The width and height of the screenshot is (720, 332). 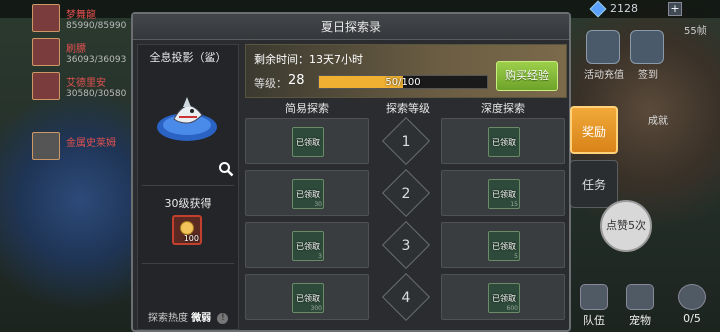 I want to click on claimed-reward: 已领取 5, so click(x=504, y=246).